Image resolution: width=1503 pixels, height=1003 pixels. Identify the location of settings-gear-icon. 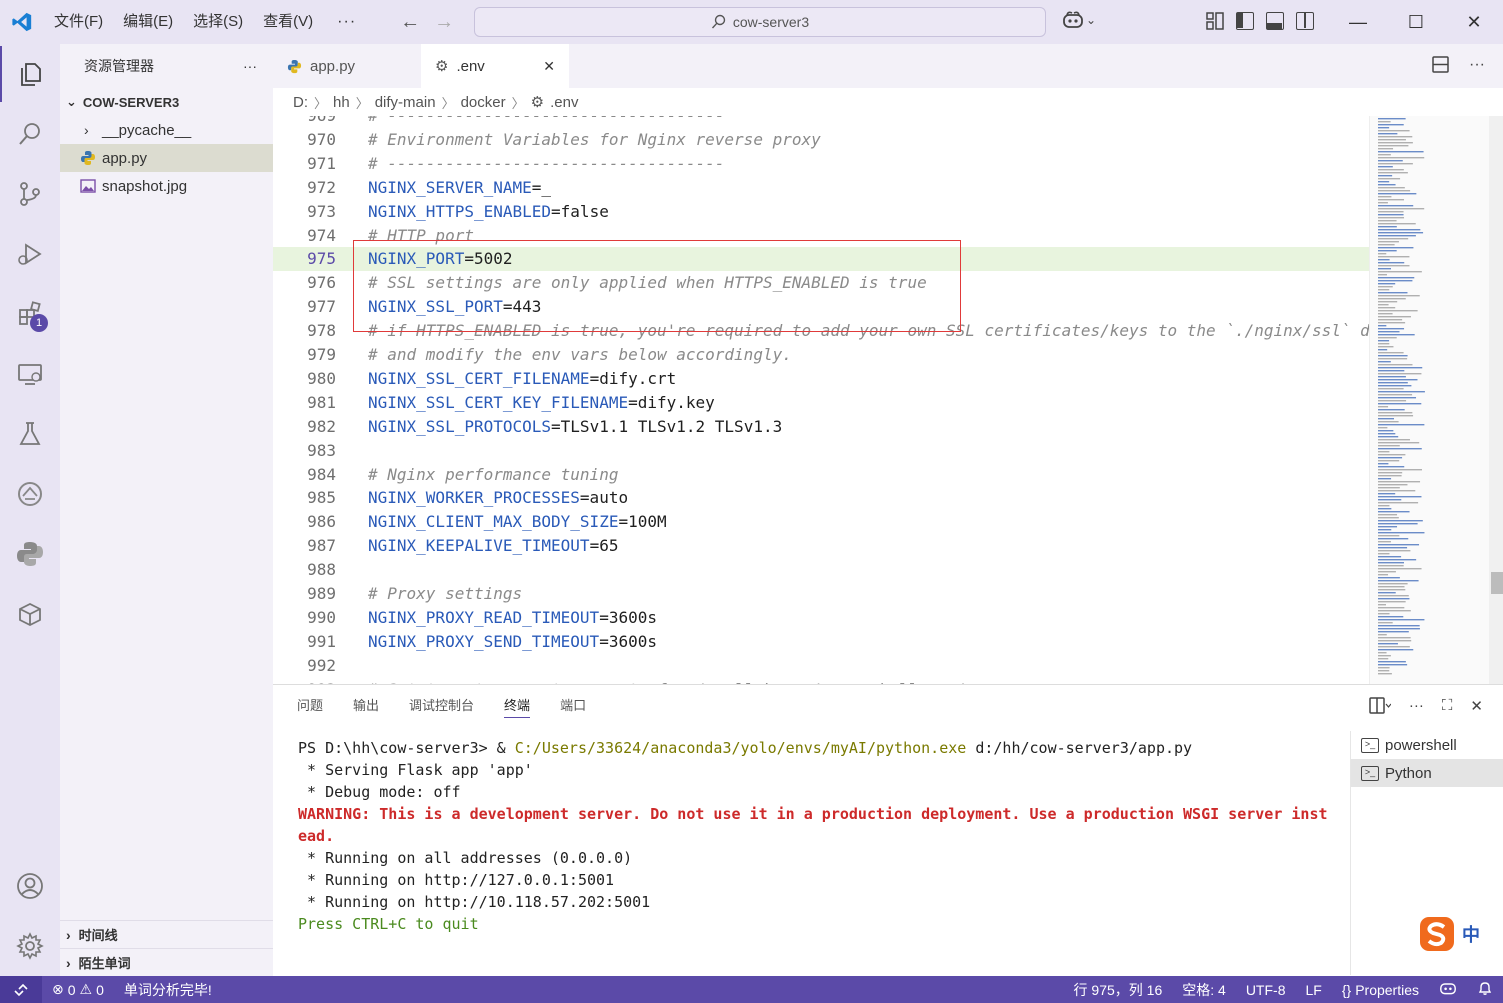
(30, 946).